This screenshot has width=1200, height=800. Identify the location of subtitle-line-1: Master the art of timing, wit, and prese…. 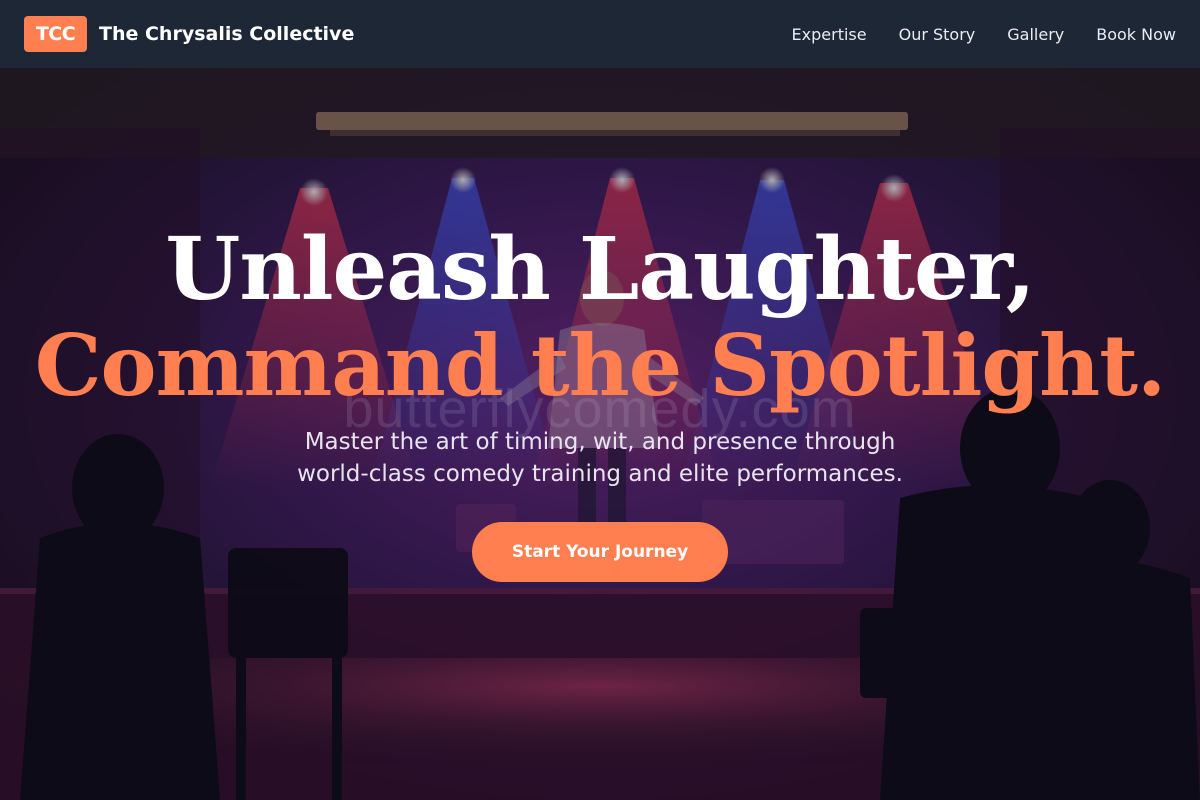
(600, 442).